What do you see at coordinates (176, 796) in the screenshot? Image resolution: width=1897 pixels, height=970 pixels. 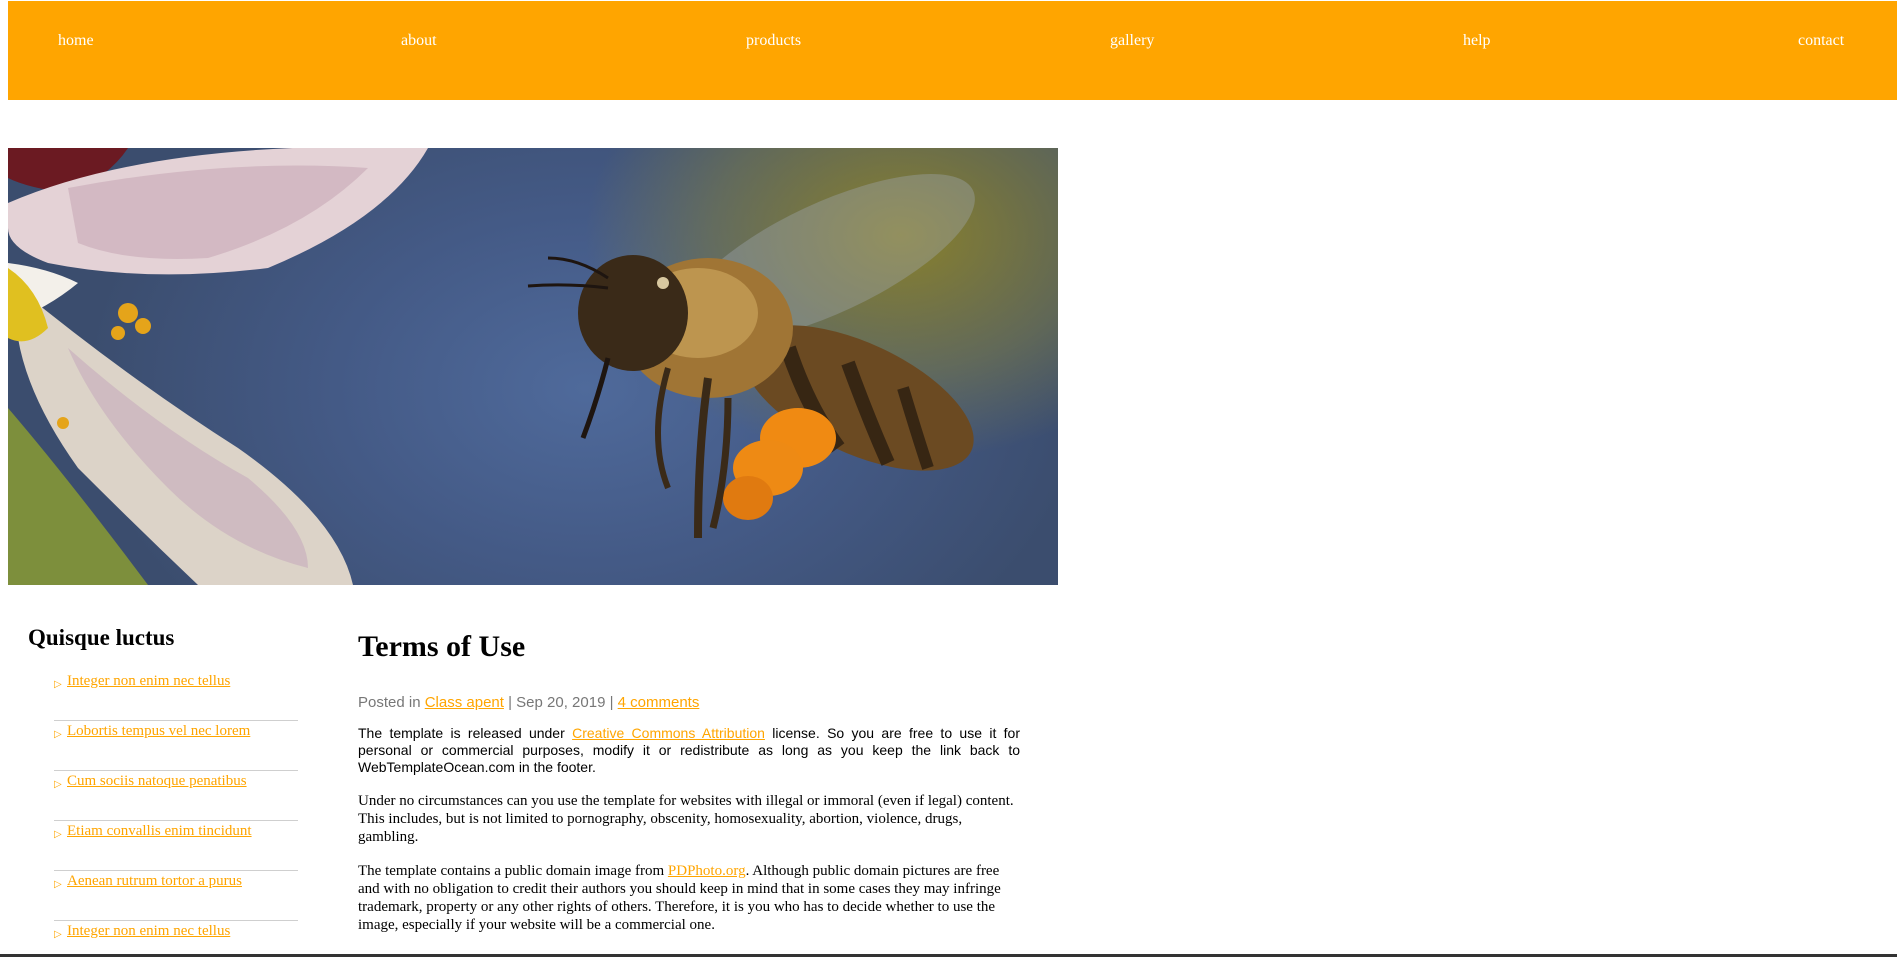 I see `list-item: ▷ Cum sociis natoque penatibus` at bounding box center [176, 796].